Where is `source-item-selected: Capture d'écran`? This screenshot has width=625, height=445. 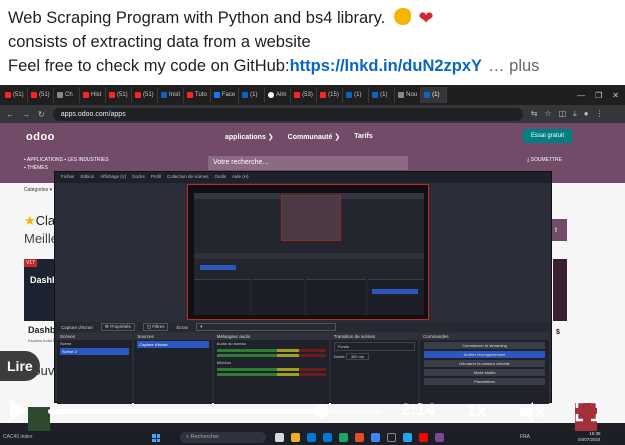
source-item-selected: Capture d'écran is located at coordinates (173, 344).